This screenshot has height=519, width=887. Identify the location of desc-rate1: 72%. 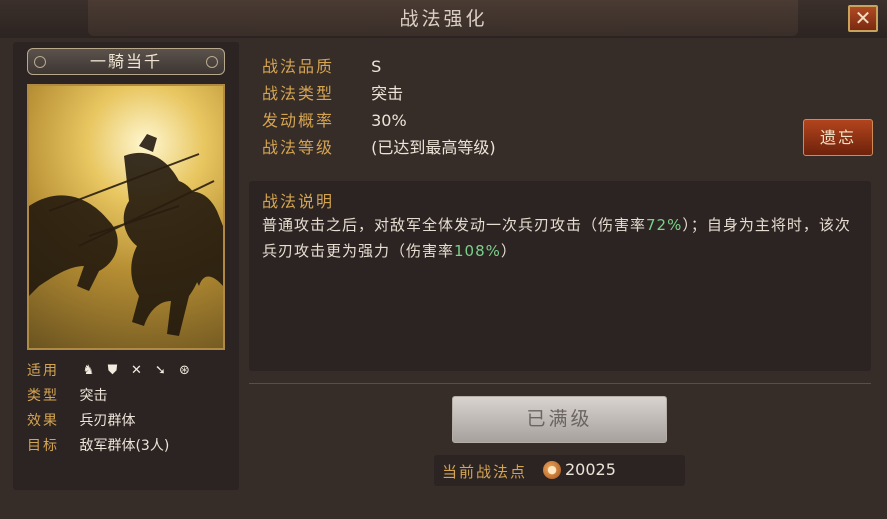
(664, 225).